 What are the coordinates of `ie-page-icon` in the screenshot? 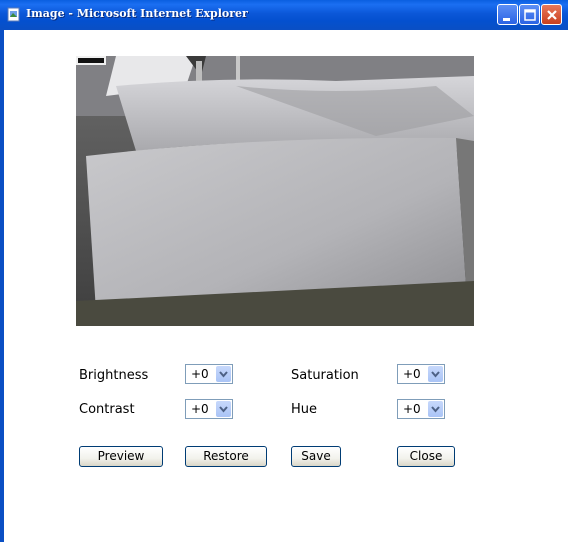 It's located at (13, 14).